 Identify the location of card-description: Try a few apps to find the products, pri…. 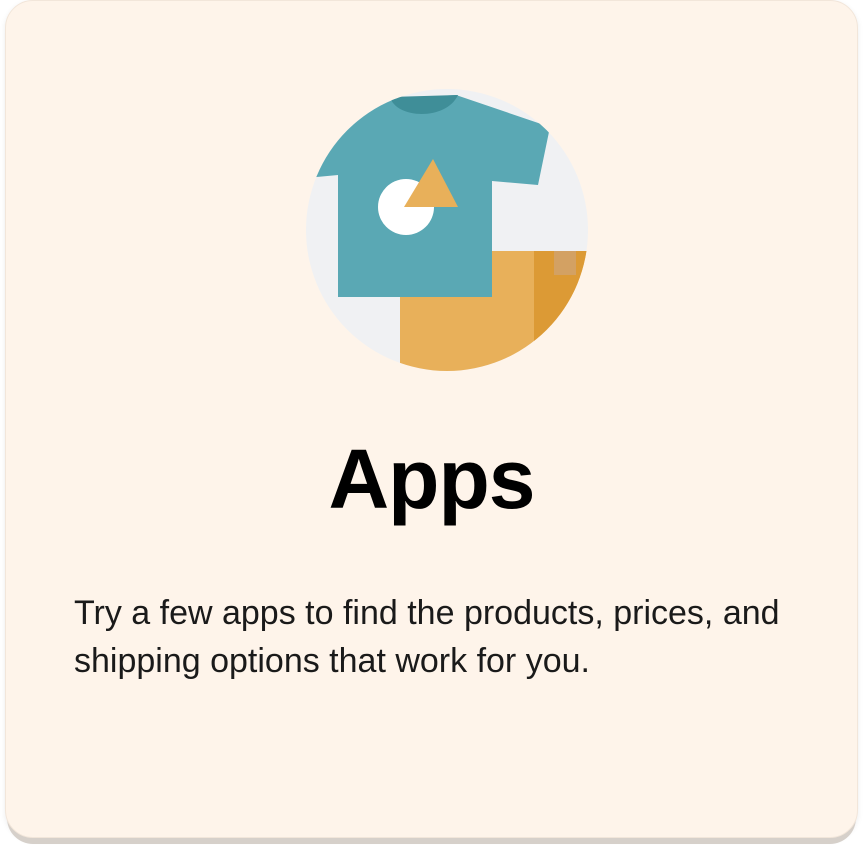
(427, 637).